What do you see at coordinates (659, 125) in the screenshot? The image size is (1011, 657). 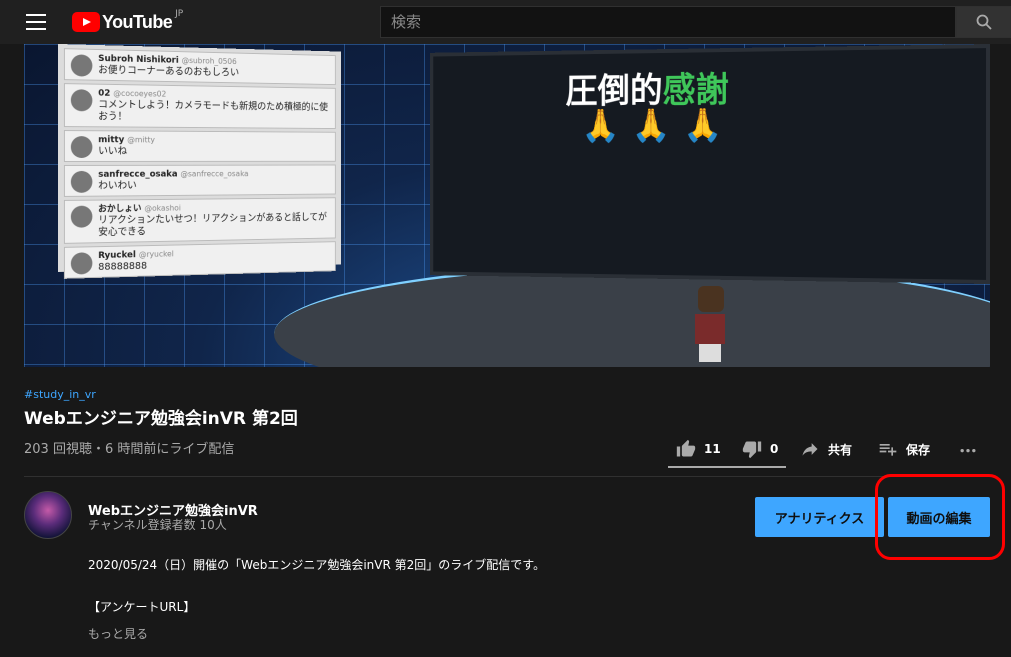 I see `pray-emoji: 🙏🙏🙏` at bounding box center [659, 125].